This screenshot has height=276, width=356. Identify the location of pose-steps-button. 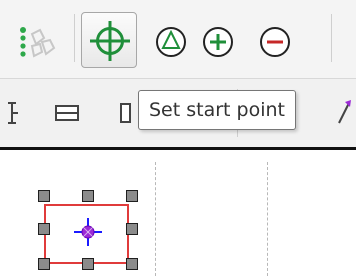
(39, 42).